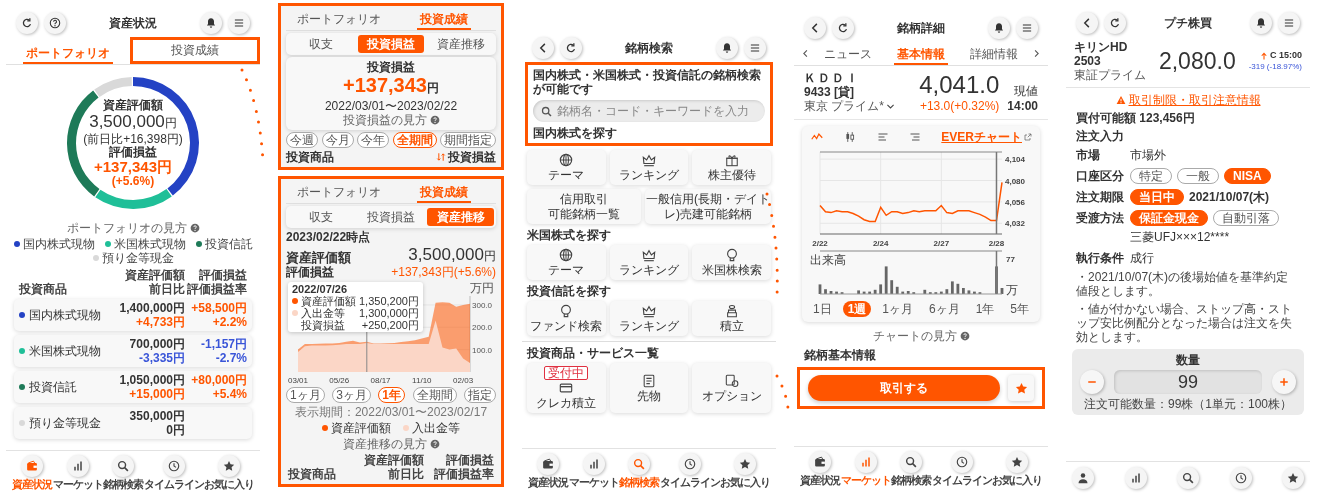 The height and width of the screenshot is (498, 1328). Describe the element at coordinates (849, 106) in the screenshot. I see `market-selector: 東京 プライム*` at that location.